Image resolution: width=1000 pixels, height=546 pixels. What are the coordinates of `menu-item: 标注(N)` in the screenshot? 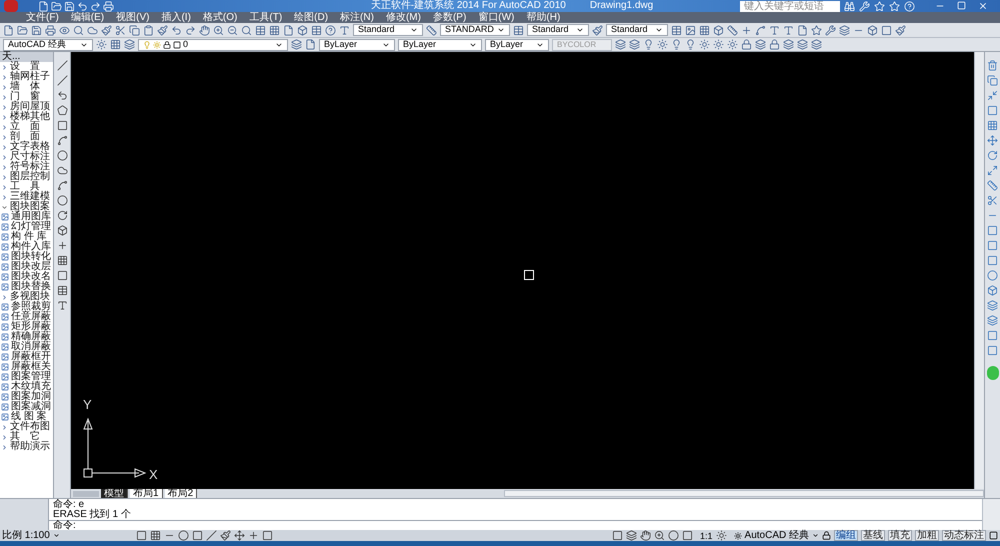 It's located at (357, 17).